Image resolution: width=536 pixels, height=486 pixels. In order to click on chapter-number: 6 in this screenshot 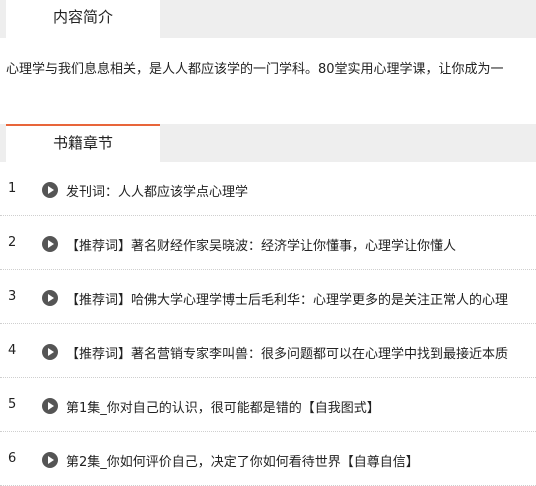, I will do `click(12, 458)`.